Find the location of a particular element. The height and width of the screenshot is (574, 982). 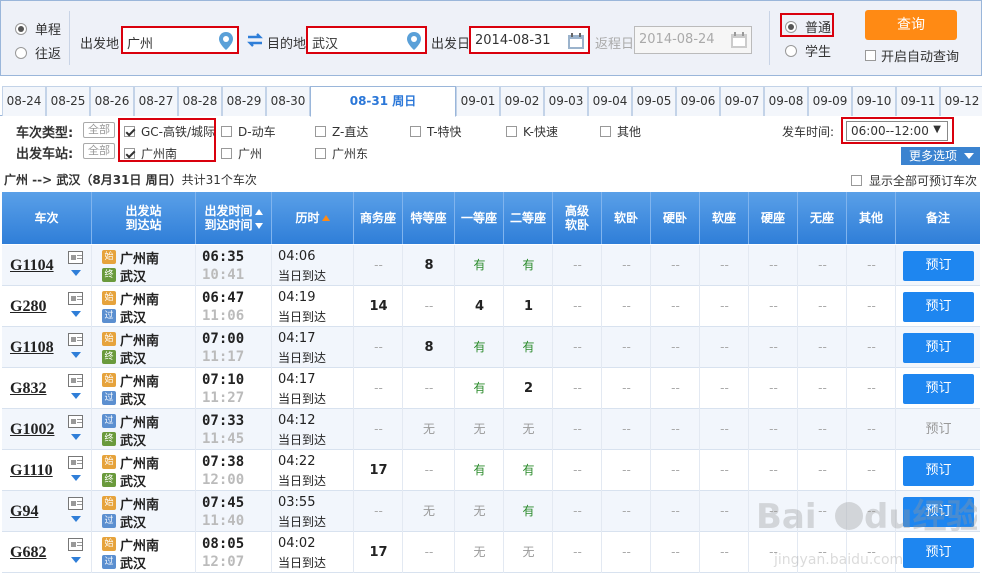

date-tab: 08-29 is located at coordinates (244, 101).